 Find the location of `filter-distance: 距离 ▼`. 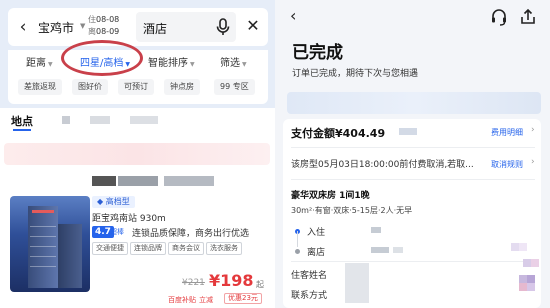

filter-distance: 距离 ▼ is located at coordinates (39, 61).